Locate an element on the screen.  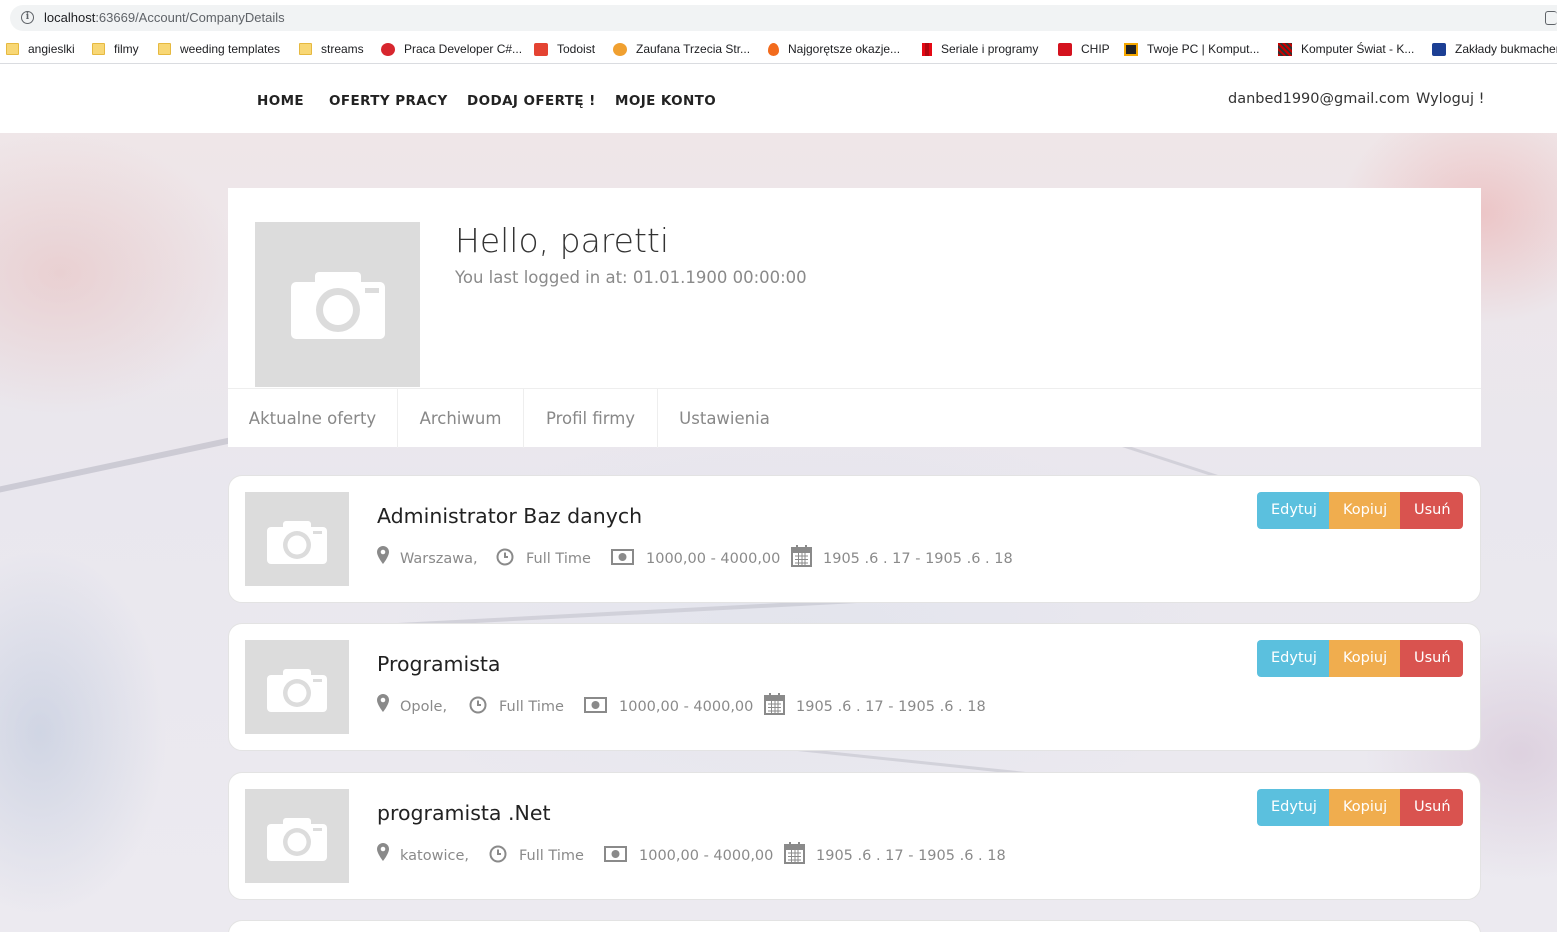
url-box: i localhost:63669/Account/CompanyDetails is located at coordinates (783, 18).